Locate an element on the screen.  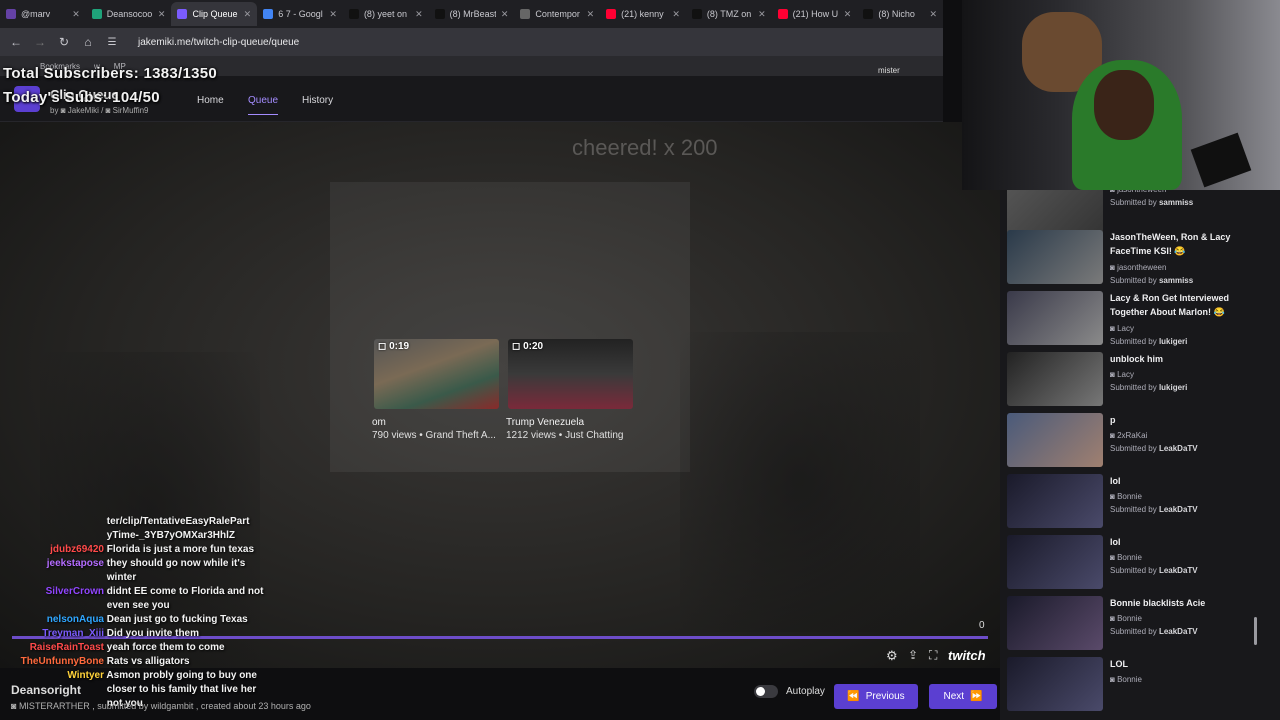
queue-item-title: p is located at coordinates (1185, 420).